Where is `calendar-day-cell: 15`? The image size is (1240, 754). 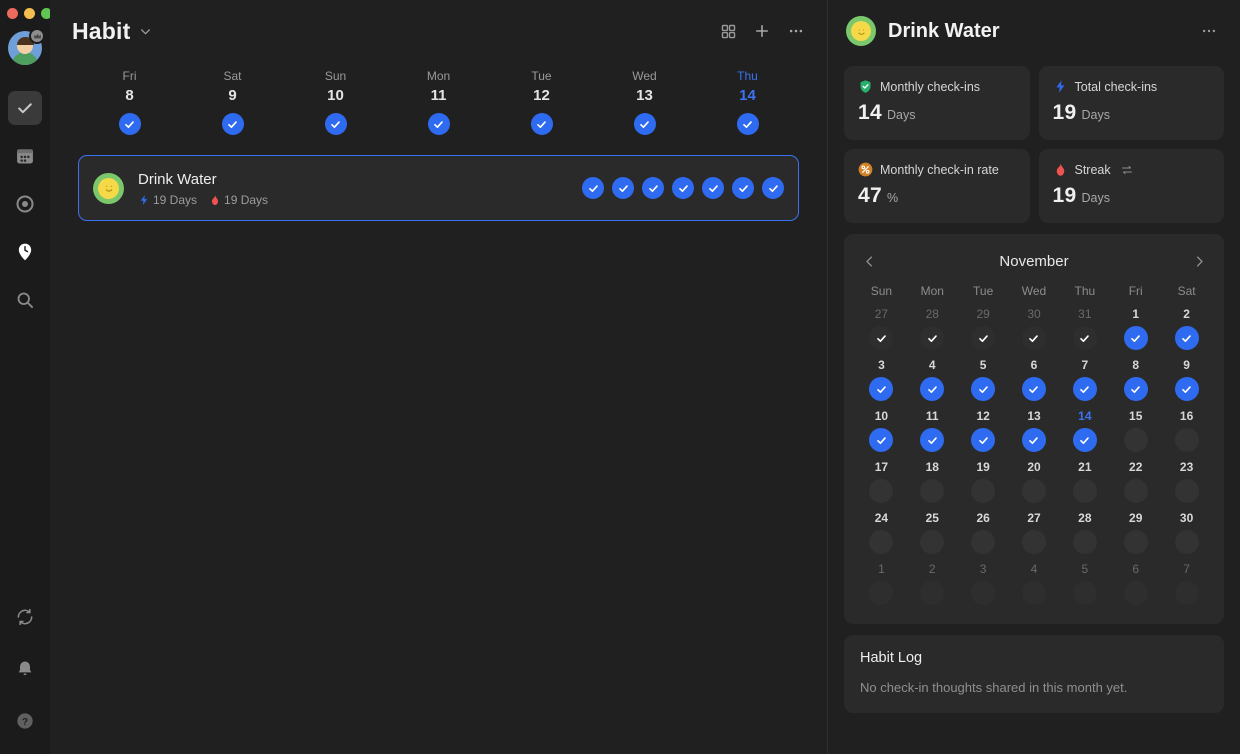 calendar-day-cell: 15 is located at coordinates (1135, 432).